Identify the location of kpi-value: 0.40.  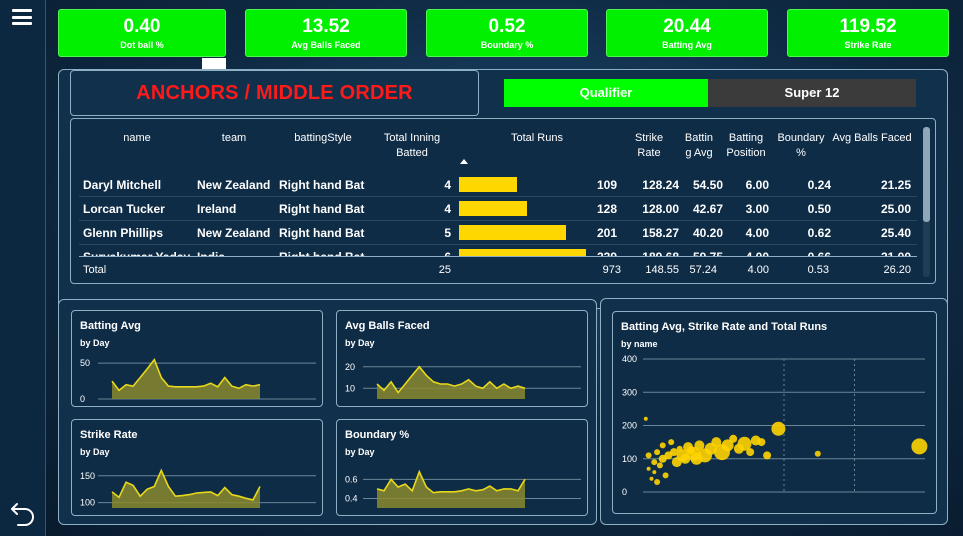
(142, 26).